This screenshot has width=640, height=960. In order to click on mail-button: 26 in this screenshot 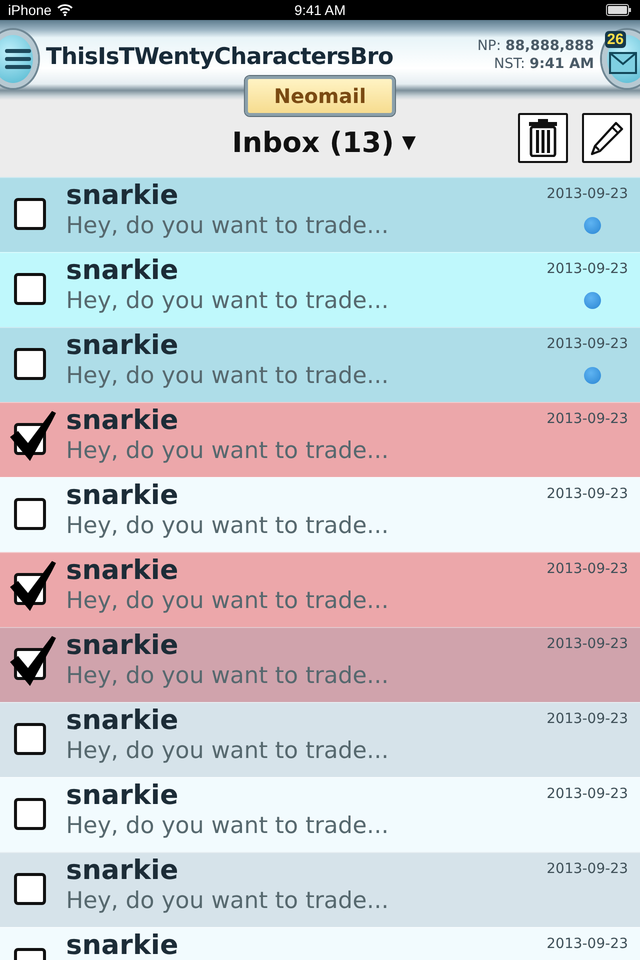, I will do `click(621, 59)`.